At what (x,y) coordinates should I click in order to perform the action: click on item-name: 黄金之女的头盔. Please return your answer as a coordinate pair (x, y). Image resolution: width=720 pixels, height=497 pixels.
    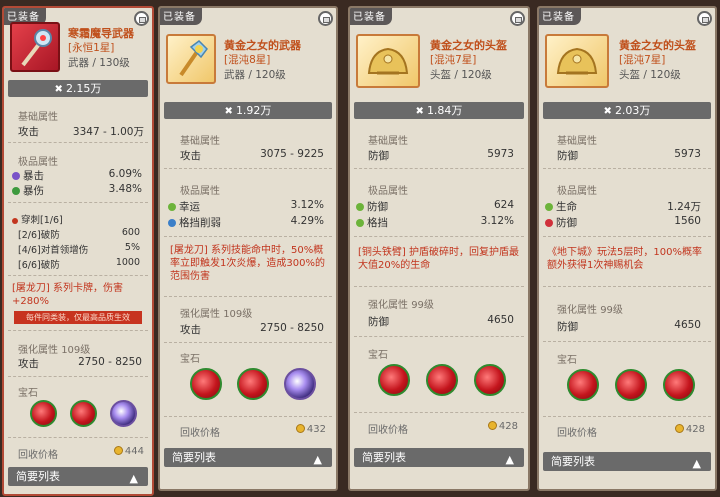
    Looking at the image, I should click on (468, 45).